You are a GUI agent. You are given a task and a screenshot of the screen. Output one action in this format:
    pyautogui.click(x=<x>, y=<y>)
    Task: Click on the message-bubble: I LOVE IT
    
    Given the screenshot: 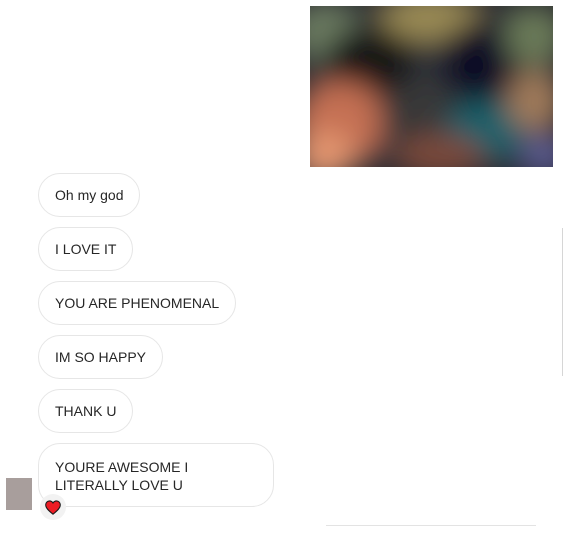 What is the action you would take?
    pyautogui.click(x=86, y=249)
    